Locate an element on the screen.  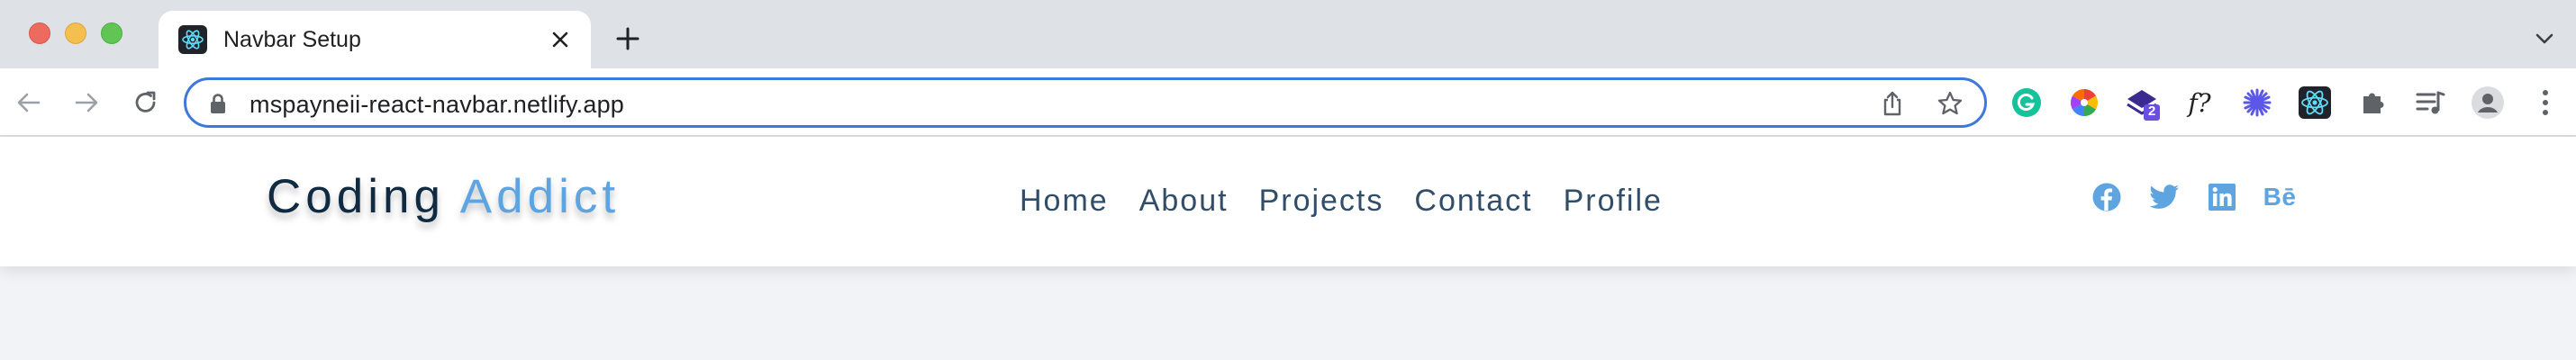
ext-f-label: f? is located at coordinates (2199, 103).